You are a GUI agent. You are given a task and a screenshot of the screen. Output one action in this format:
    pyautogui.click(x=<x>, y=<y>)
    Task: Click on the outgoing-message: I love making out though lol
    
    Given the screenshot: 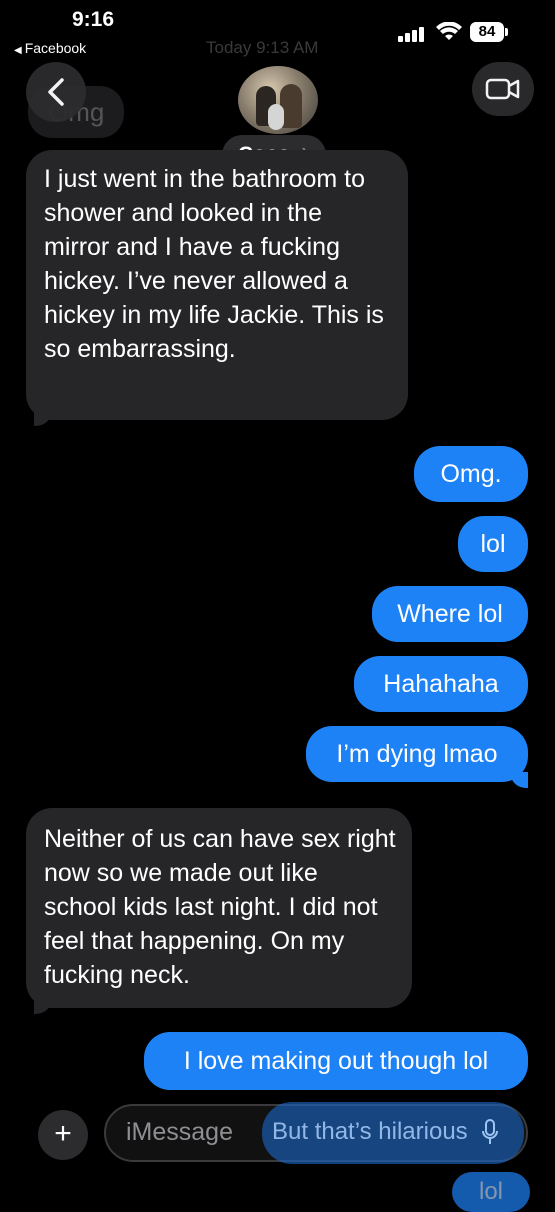 What is the action you would take?
    pyautogui.click(x=336, y=1061)
    